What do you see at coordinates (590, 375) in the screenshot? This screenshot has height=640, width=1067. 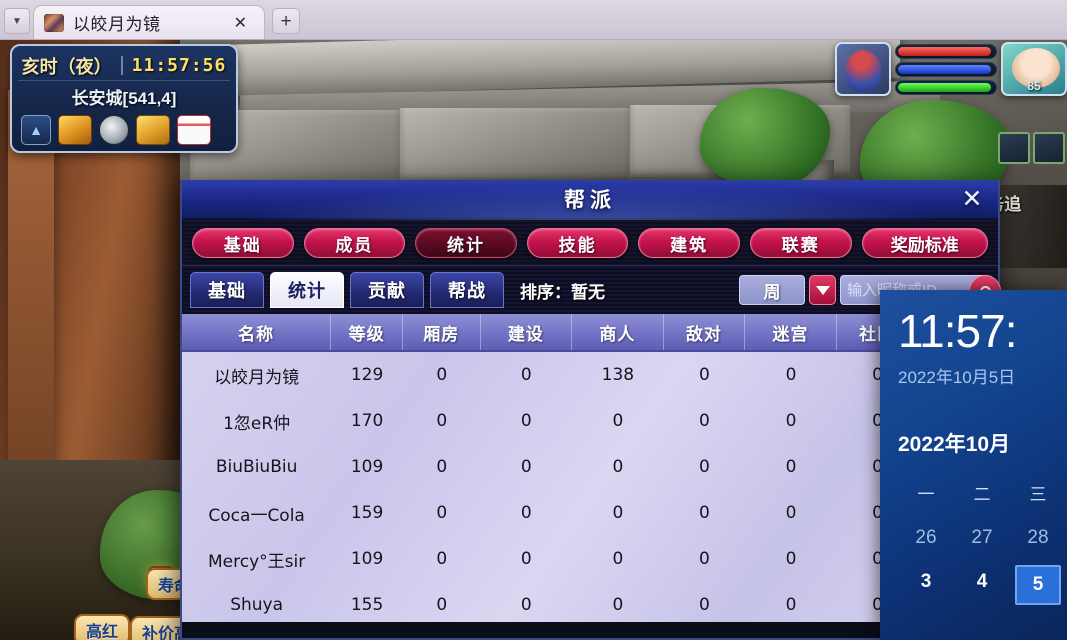 I see `table-row: 以皎月为镜 129 0 0 138 0 0 0 0` at bounding box center [590, 375].